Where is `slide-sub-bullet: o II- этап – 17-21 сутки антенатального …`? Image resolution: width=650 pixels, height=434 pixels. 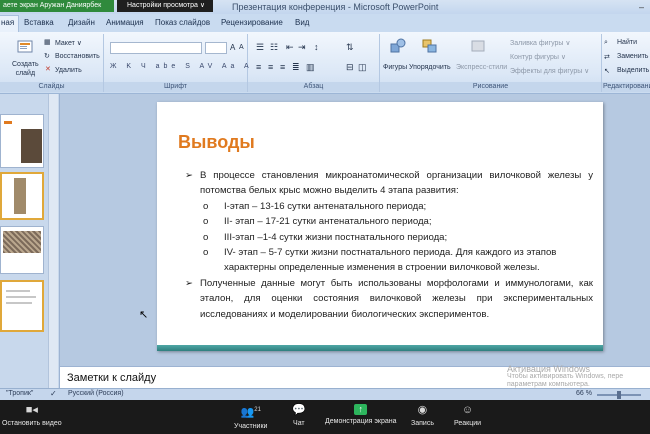 slide-sub-bullet: o II- этап – 17-21 сутки антенатального … is located at coordinates (389, 221).